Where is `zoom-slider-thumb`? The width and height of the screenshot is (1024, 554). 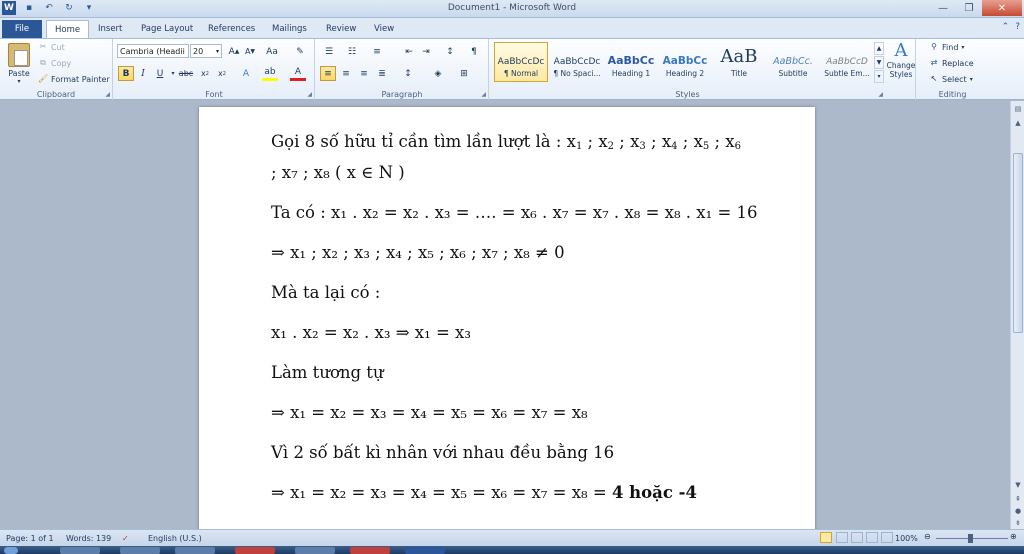 zoom-slider-thumb is located at coordinates (970, 538).